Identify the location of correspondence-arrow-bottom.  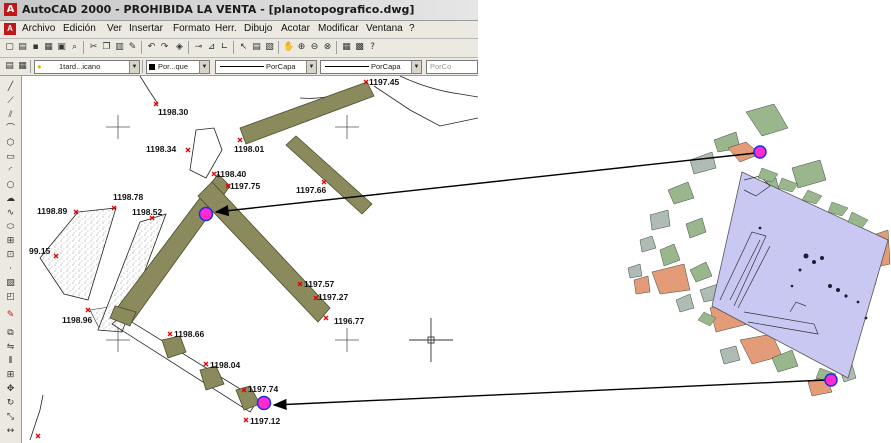
(549, 395).